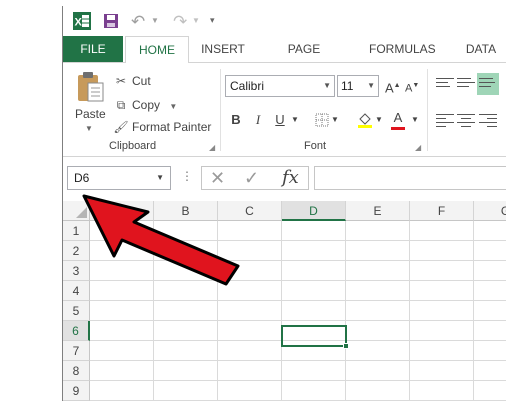 The height and width of the screenshot is (401, 506). What do you see at coordinates (445, 120) in the screenshot?
I see `align-left-icon` at bounding box center [445, 120].